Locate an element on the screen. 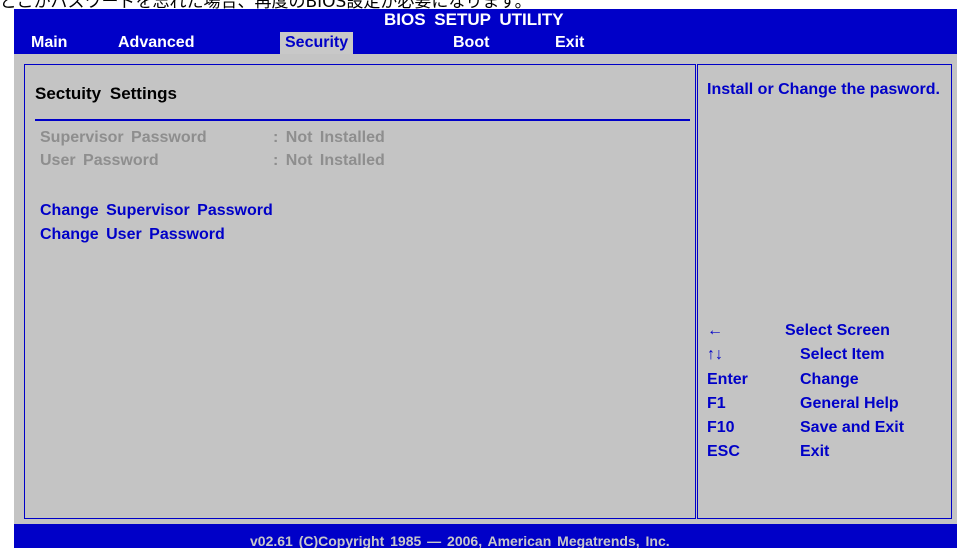 The height and width of the screenshot is (548, 957). tab-security: Security is located at coordinates (317, 43).